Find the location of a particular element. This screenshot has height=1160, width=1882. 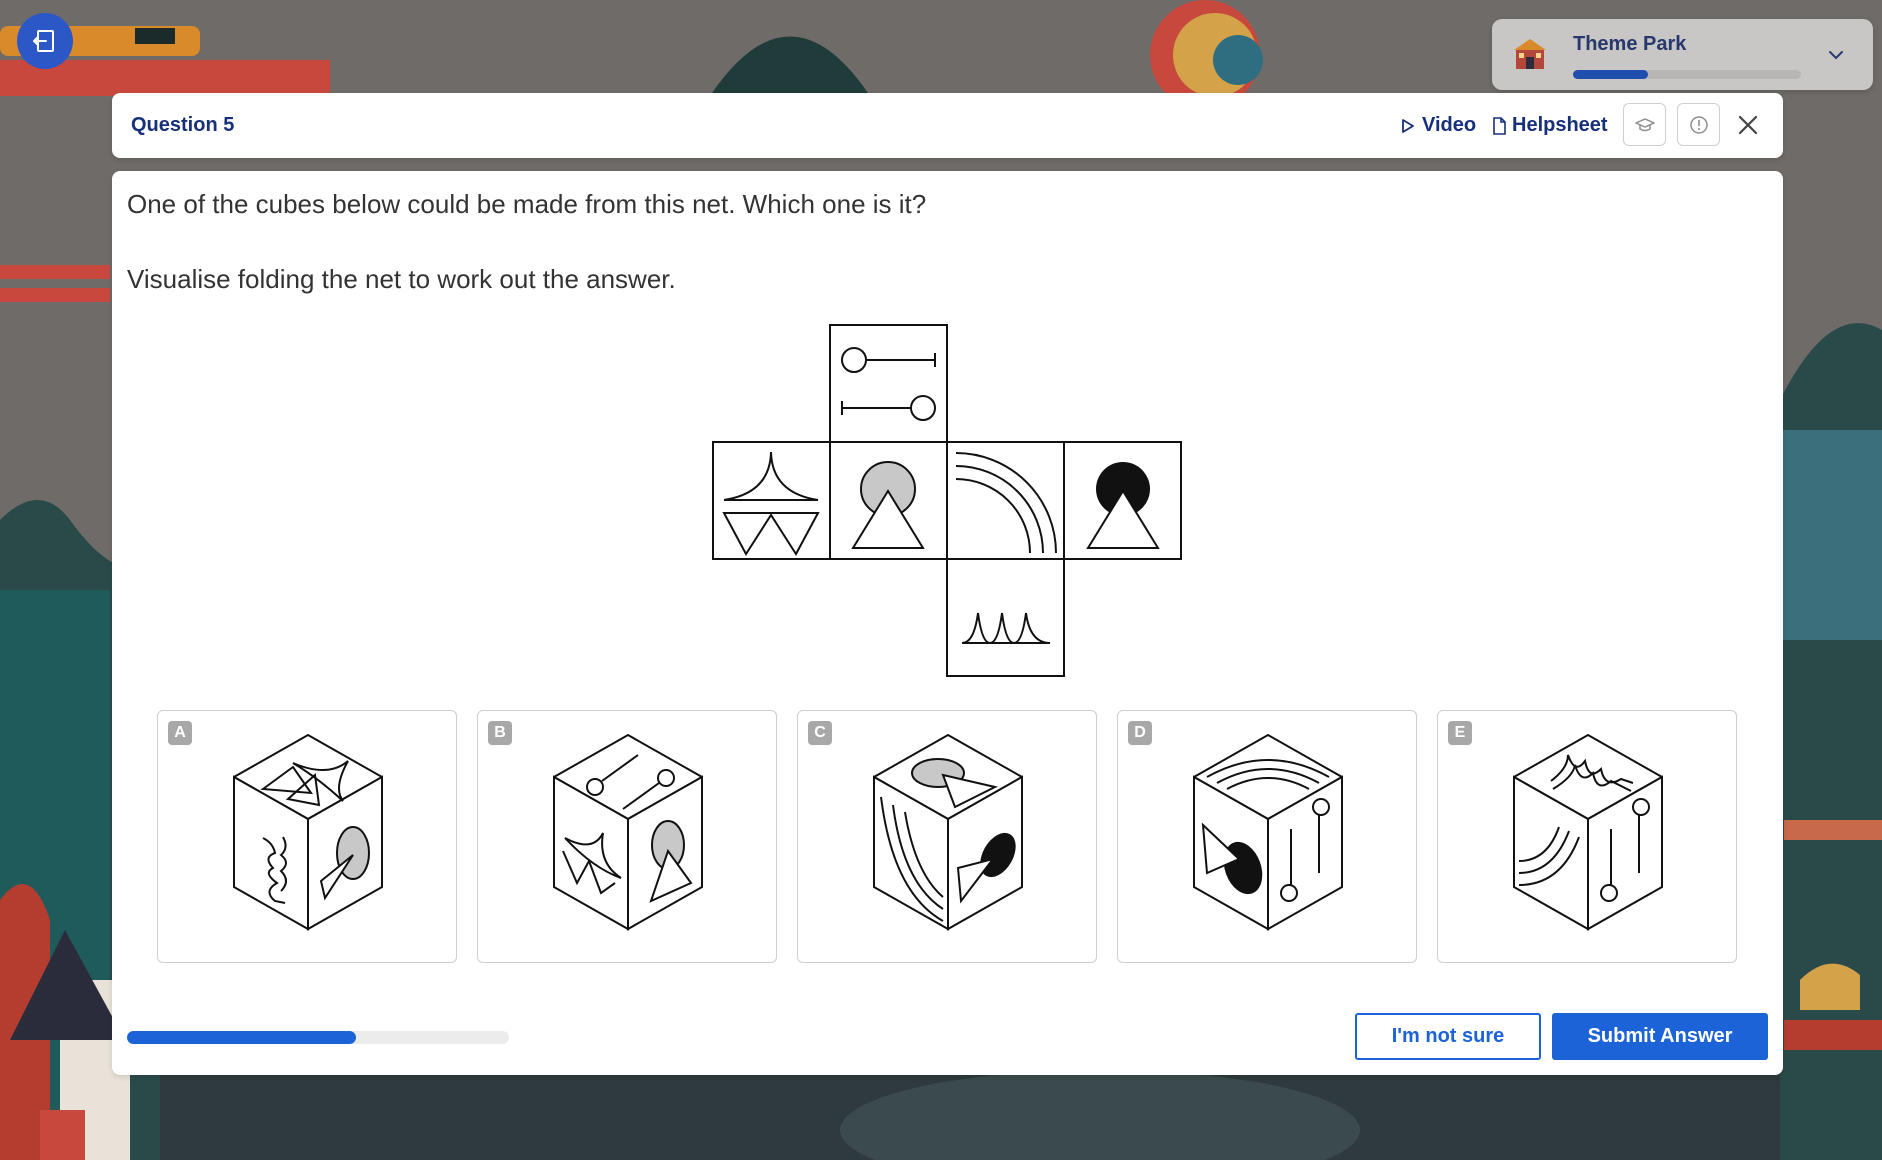

option-b: B is located at coordinates (627, 836).